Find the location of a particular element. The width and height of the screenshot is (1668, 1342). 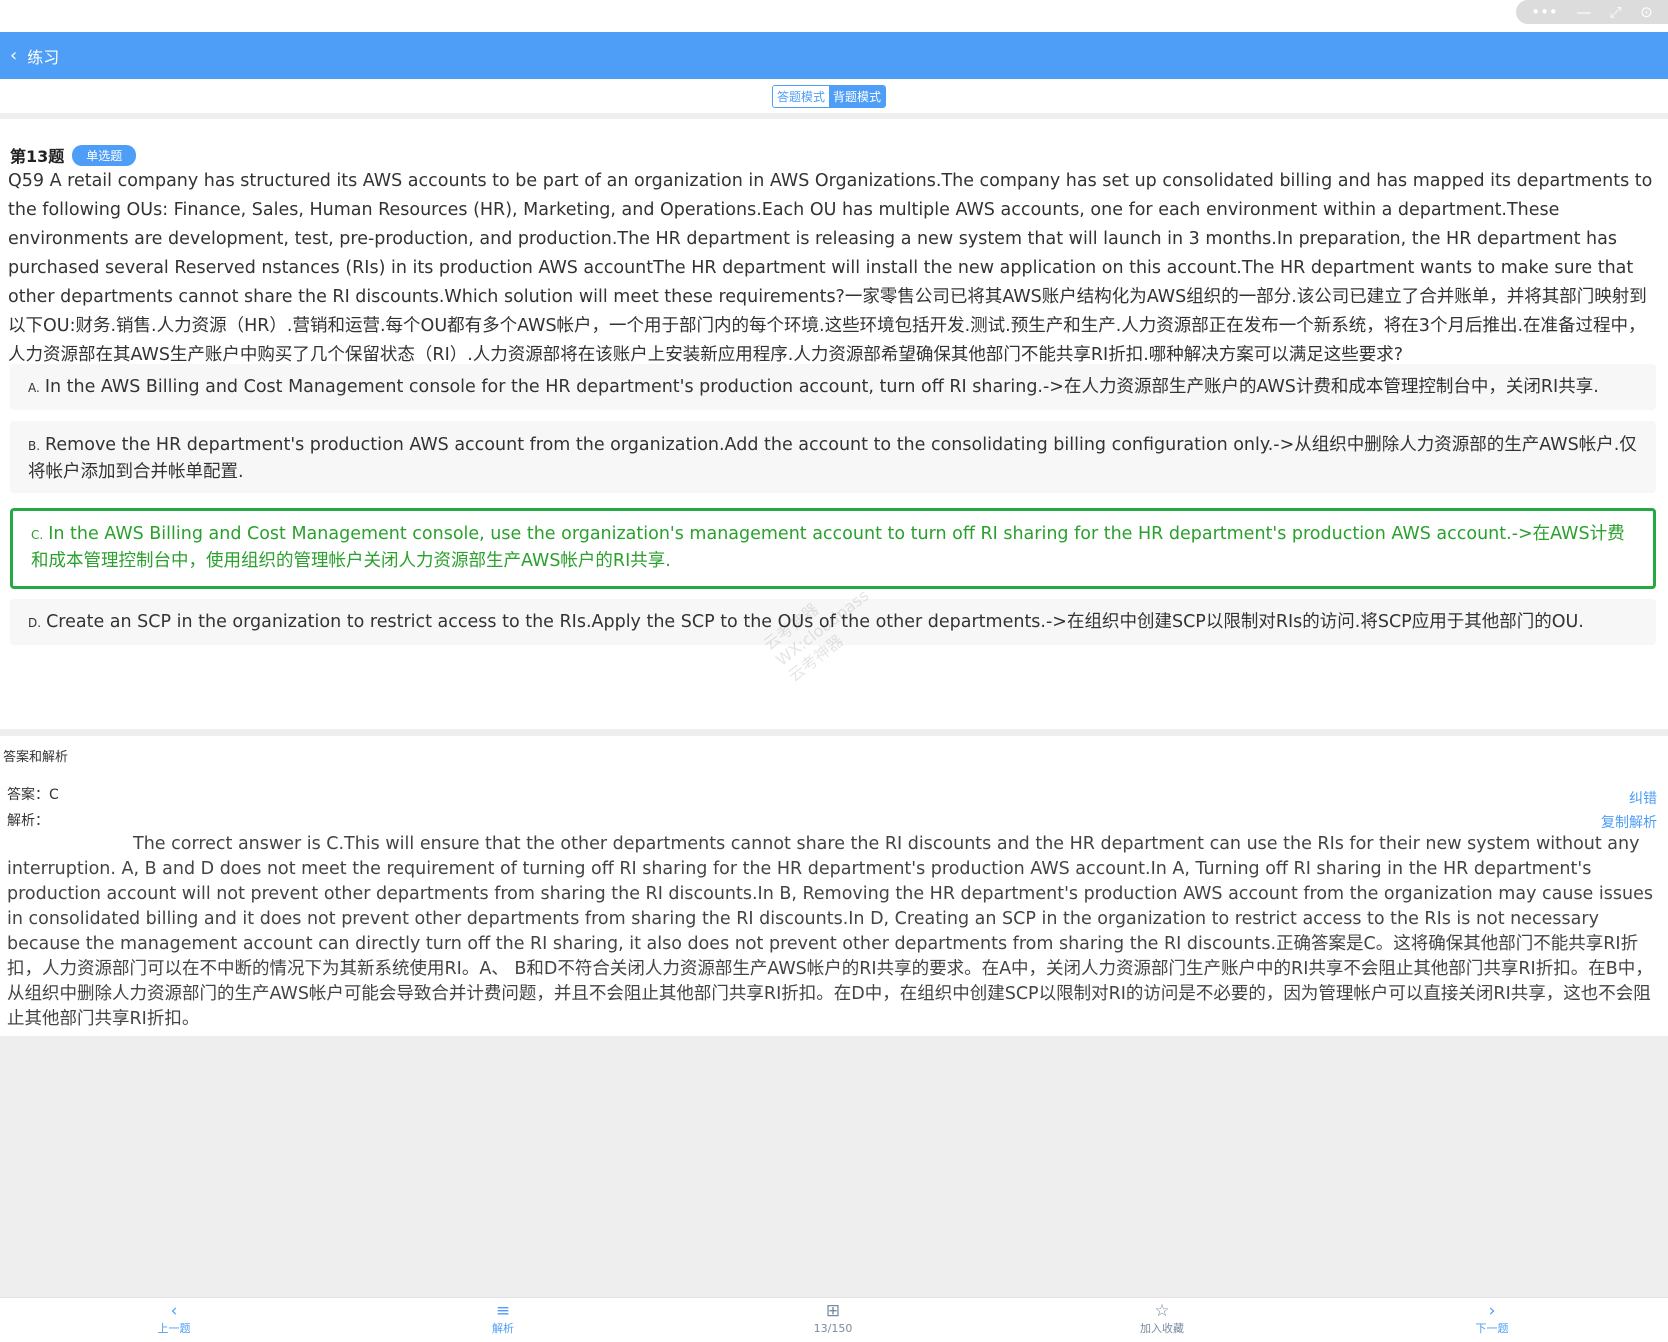

mode-toggle: 答题模式 背题模式 is located at coordinates (829, 96).